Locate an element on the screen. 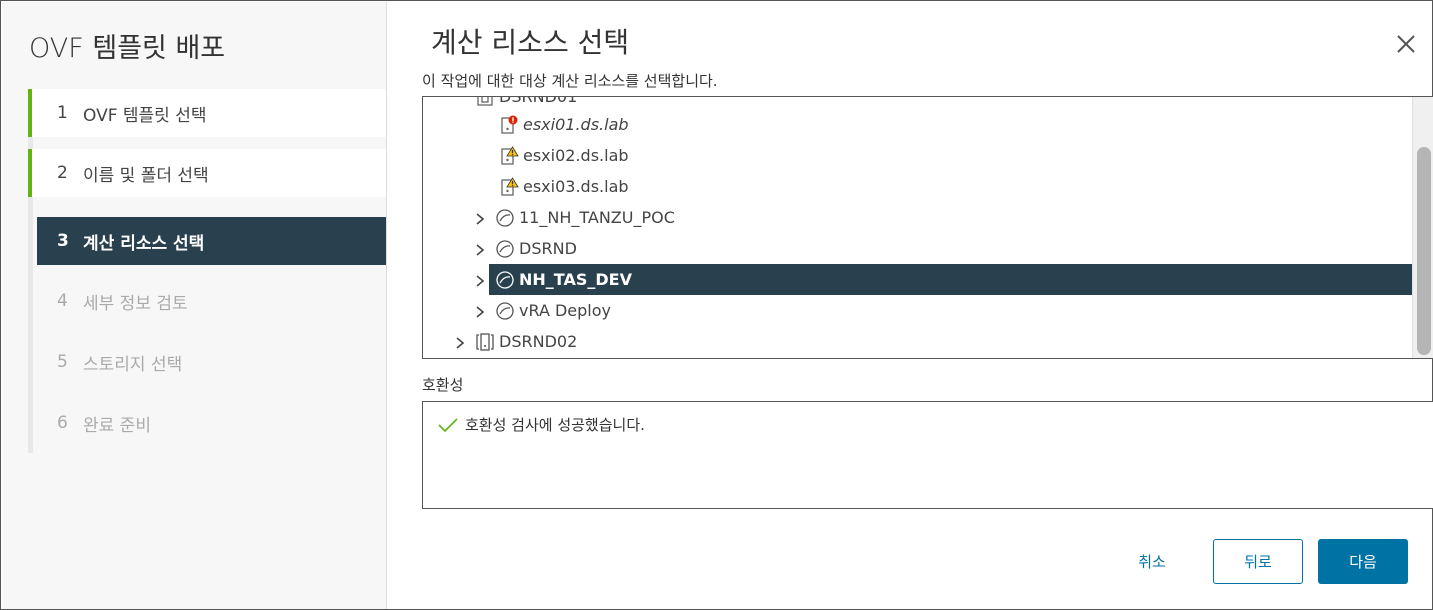 This screenshot has width=1433, height=610. tree-node-label: NH_TAS_DEV is located at coordinates (575, 279).